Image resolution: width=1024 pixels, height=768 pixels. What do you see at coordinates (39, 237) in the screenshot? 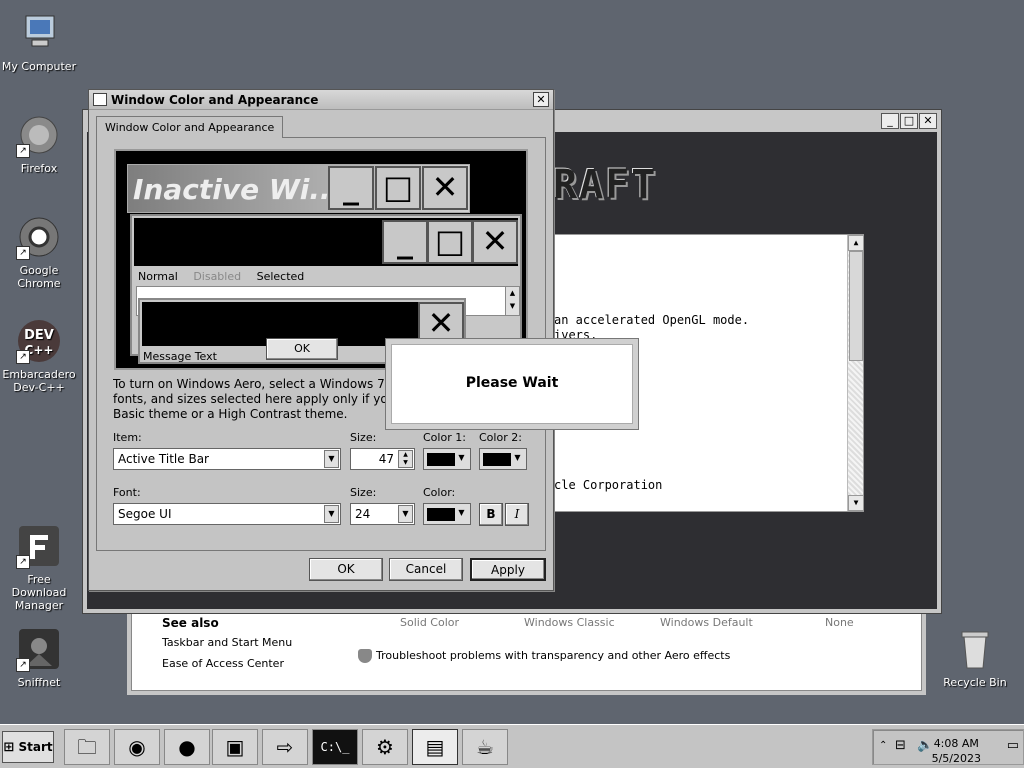
I see `chrome-icon: ↗` at bounding box center [39, 237].